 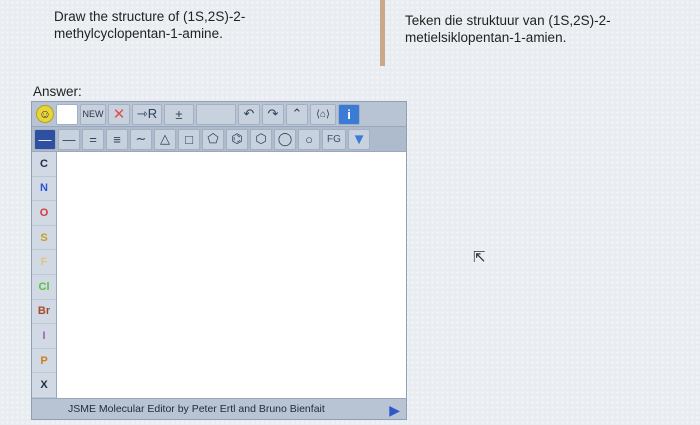 What do you see at coordinates (189, 139) in the screenshot?
I see `ring4-button: □` at bounding box center [189, 139].